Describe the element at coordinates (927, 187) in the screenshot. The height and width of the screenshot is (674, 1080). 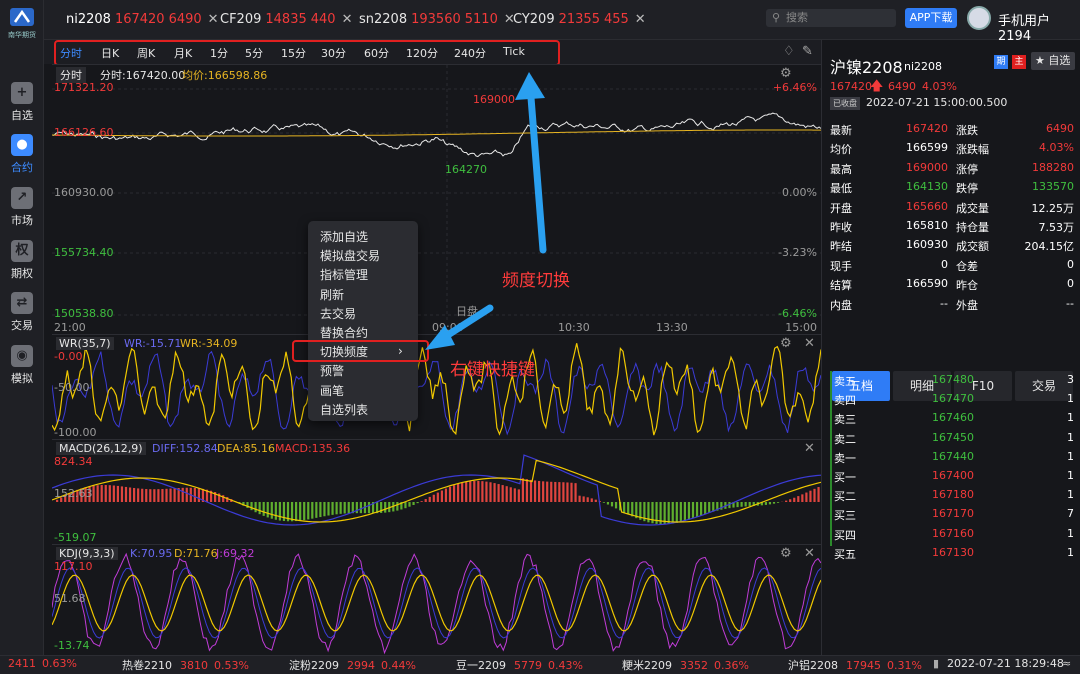
I see `stat-value: 164130` at that location.